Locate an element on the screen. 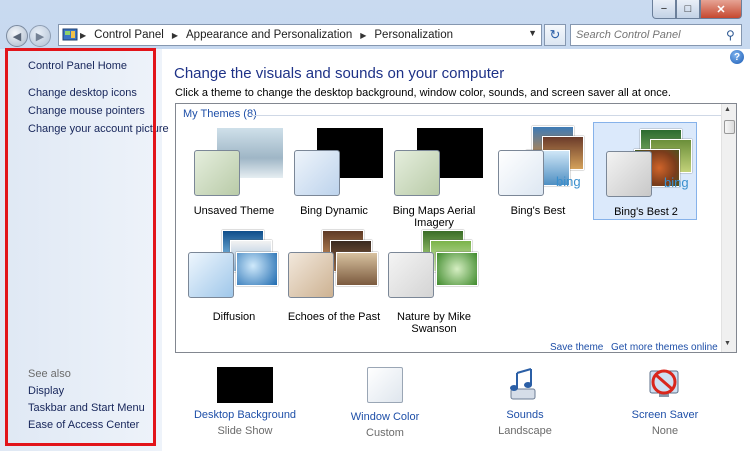  refresh-icon: ↻ is located at coordinates (555, 34).